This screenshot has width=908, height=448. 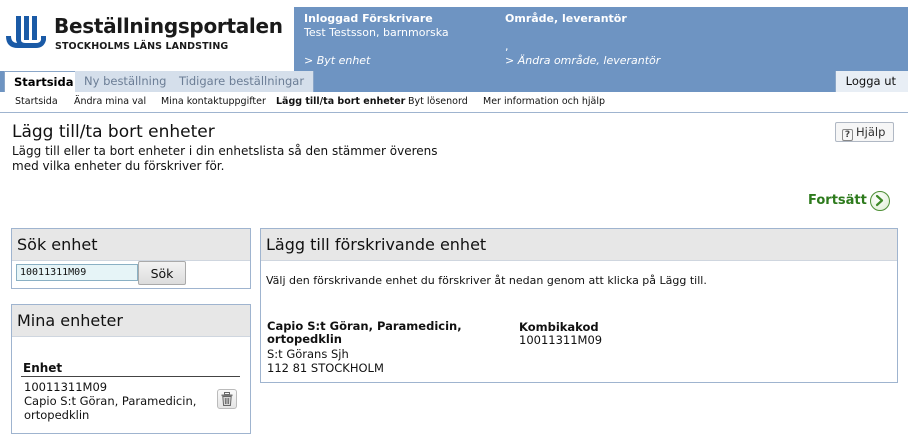 I want to click on kombika-code-label: Kombikakod, so click(x=559, y=327).